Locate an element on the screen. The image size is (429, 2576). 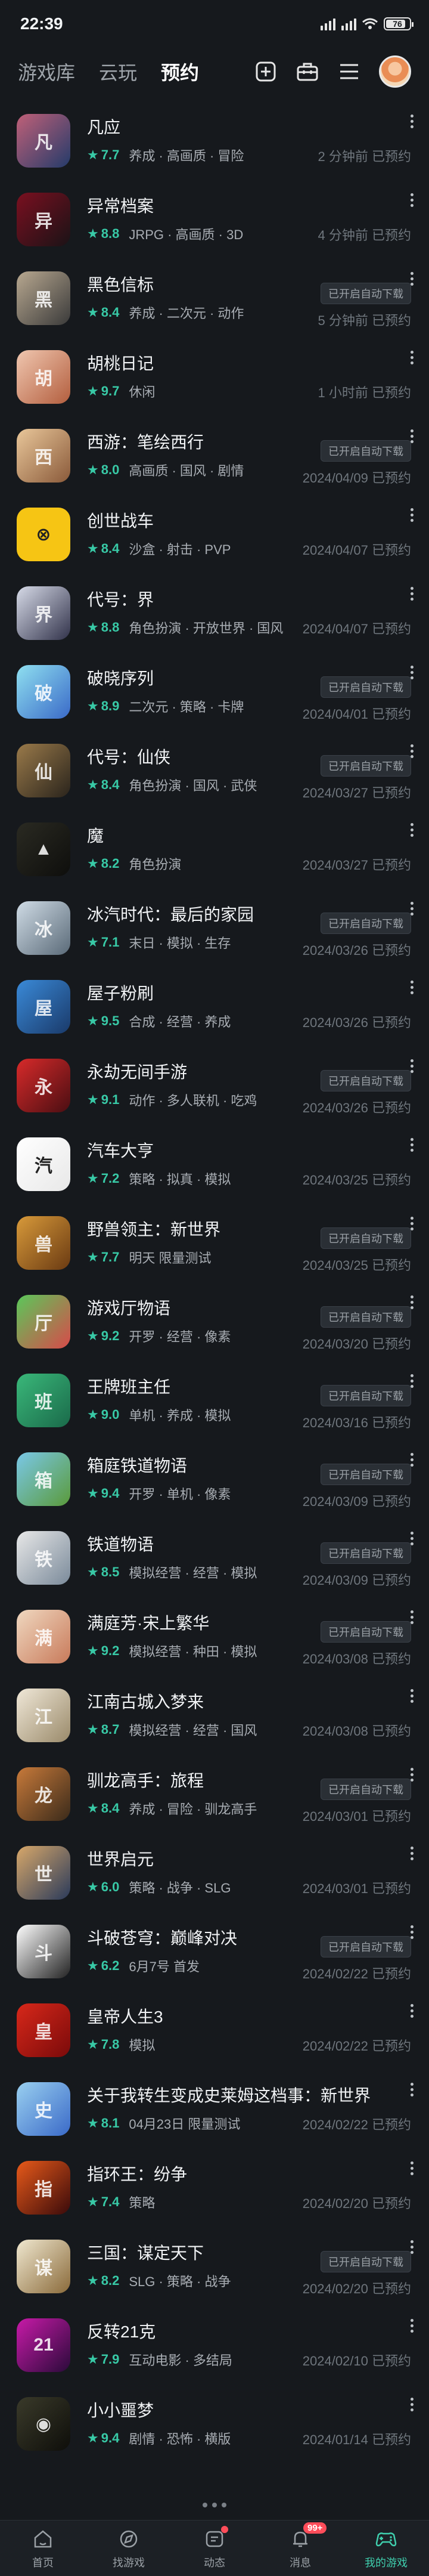
game-icon: 班 is located at coordinates (43, 1400).